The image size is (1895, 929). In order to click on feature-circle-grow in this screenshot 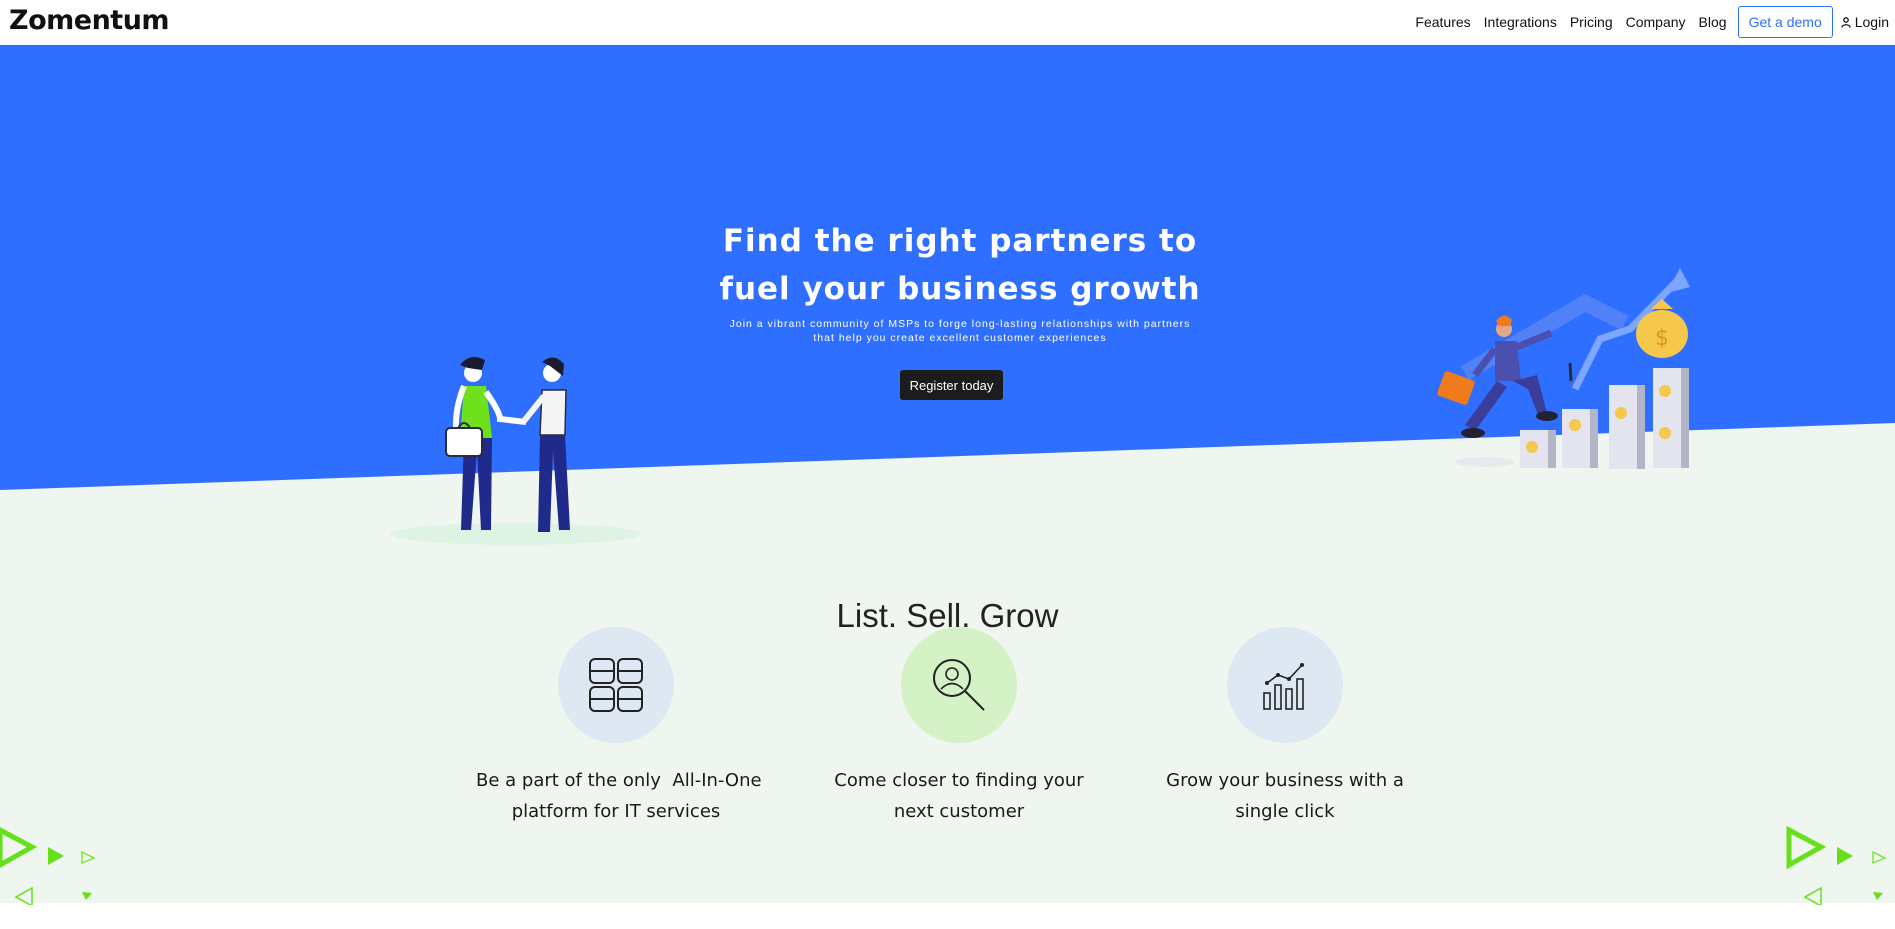, I will do `click(1285, 685)`.